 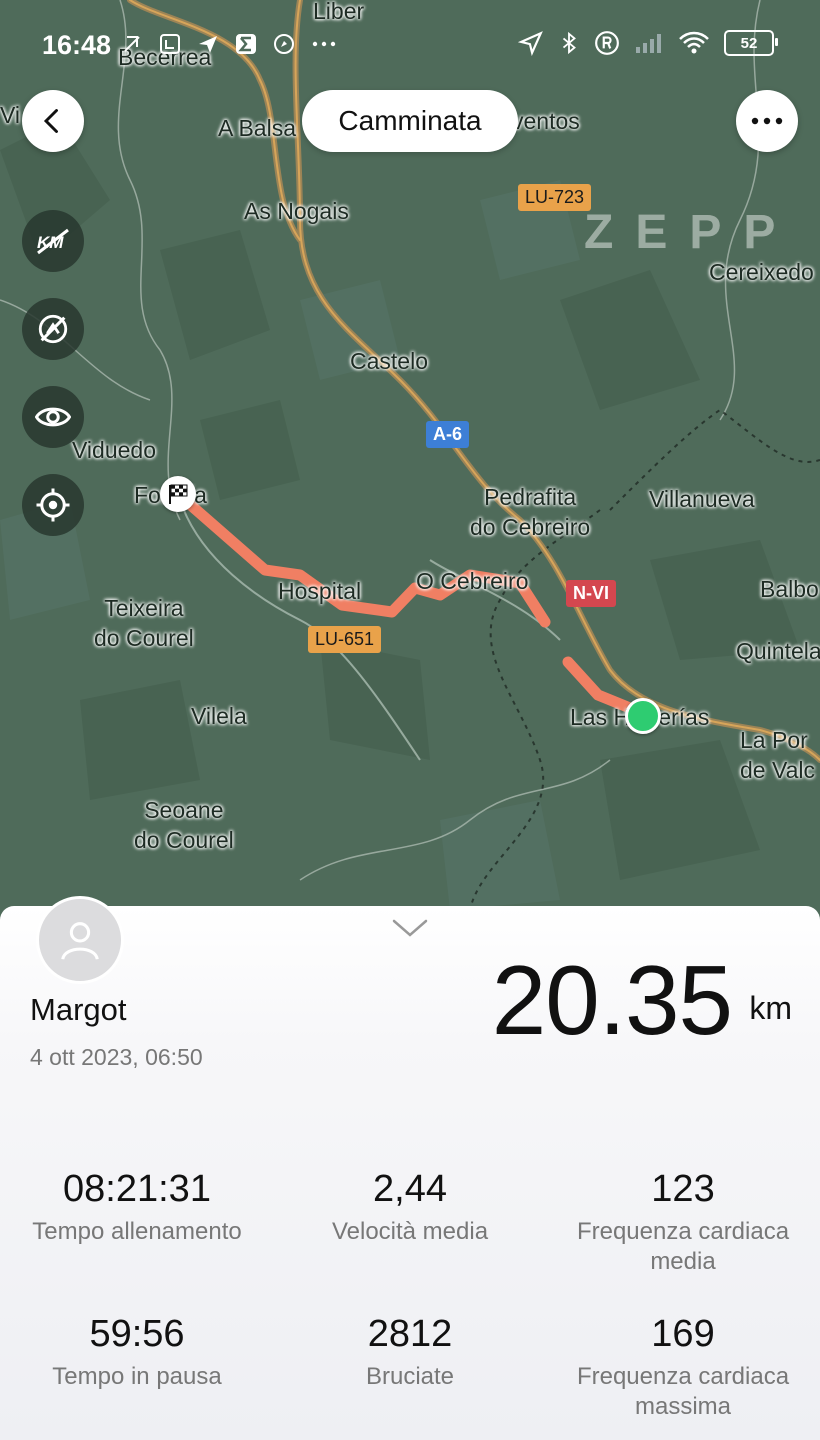 I want to click on place-label: As Nogais, so click(x=296, y=211).